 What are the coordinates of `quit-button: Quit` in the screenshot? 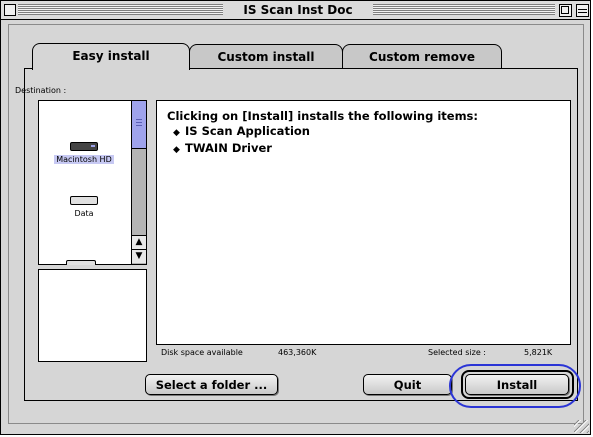 It's located at (407, 384).